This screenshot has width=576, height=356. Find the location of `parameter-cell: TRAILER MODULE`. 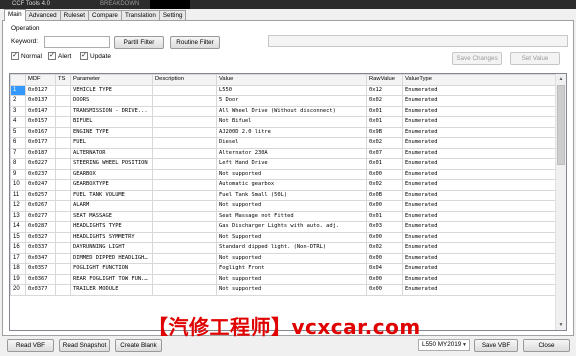

parameter-cell: TRAILER MODULE is located at coordinates (111, 290).